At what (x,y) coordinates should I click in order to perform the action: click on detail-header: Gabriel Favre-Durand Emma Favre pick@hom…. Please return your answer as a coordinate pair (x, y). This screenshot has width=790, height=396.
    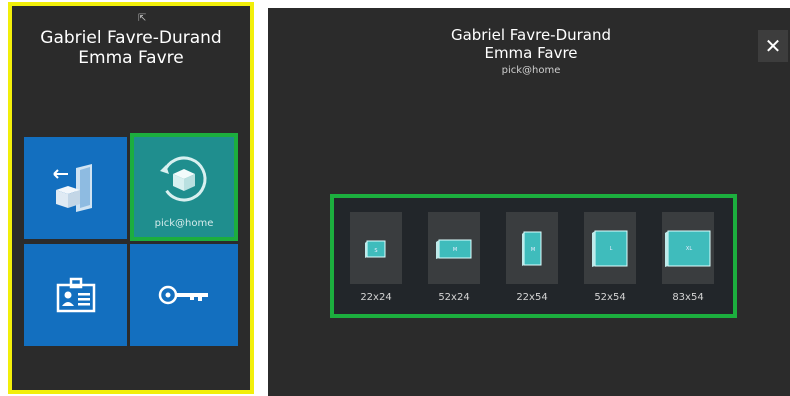
    Looking at the image, I should click on (529, 51).